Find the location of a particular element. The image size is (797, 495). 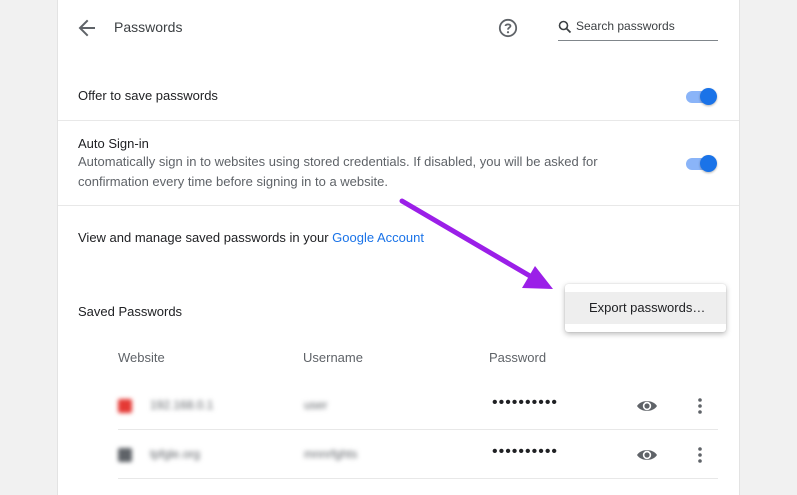

column-header-password: Password is located at coordinates (518, 357).